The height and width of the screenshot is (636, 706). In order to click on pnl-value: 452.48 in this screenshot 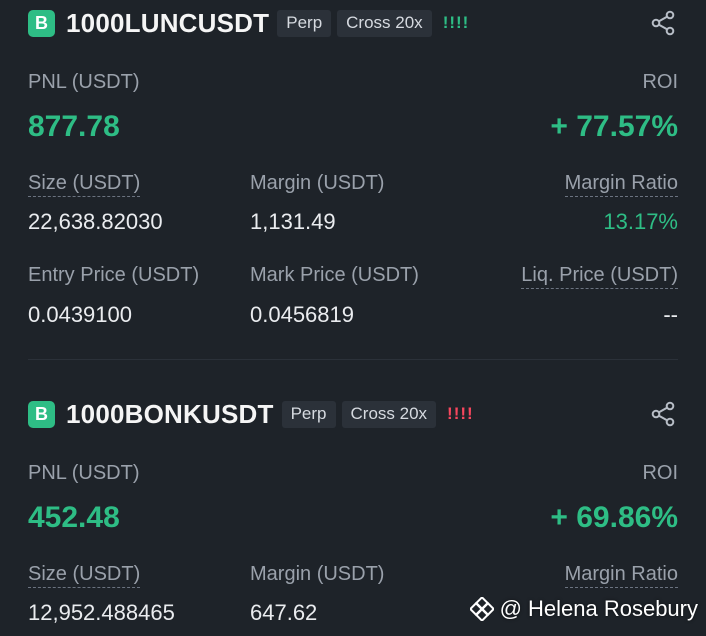, I will do `click(74, 517)`.